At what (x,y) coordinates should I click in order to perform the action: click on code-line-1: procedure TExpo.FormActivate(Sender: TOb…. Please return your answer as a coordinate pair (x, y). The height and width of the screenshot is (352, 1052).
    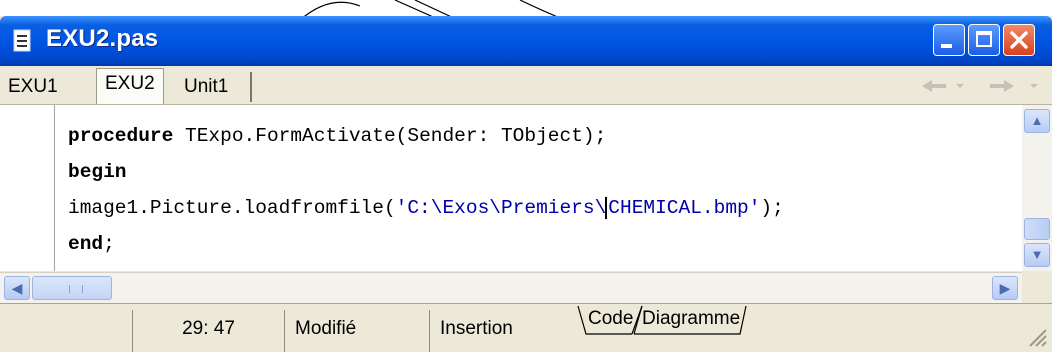
    Looking at the image, I should click on (337, 136).